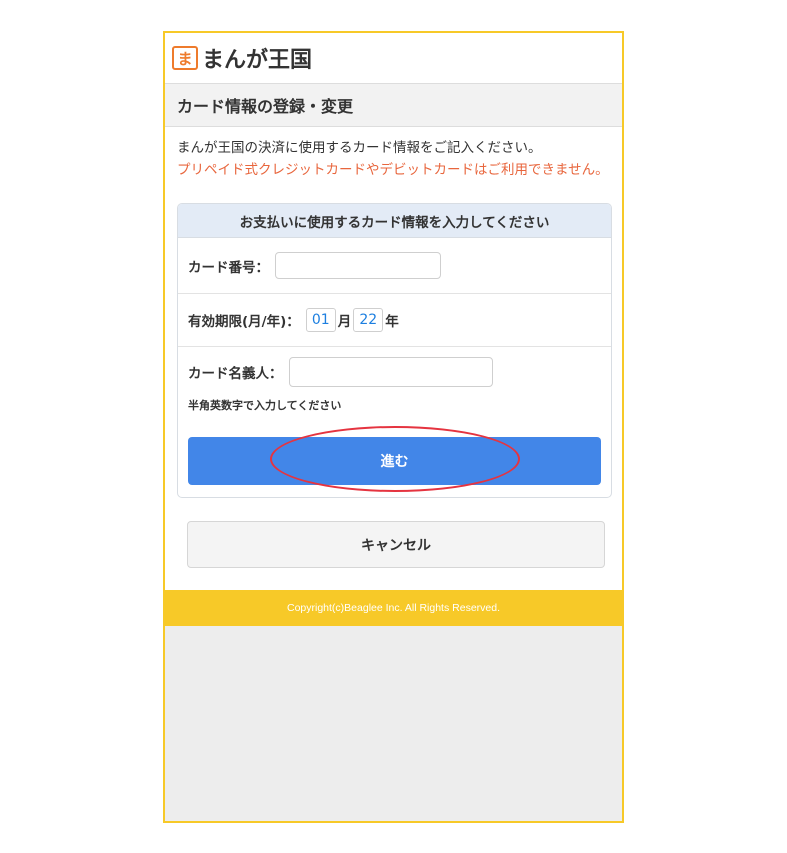 The image size is (787, 853). I want to click on expiry-year-select: 22, so click(368, 320).